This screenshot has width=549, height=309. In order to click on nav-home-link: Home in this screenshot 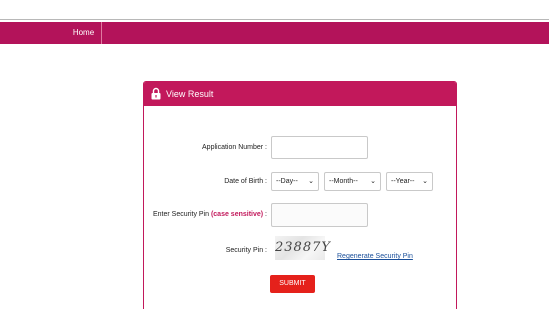, I will do `click(84, 33)`.